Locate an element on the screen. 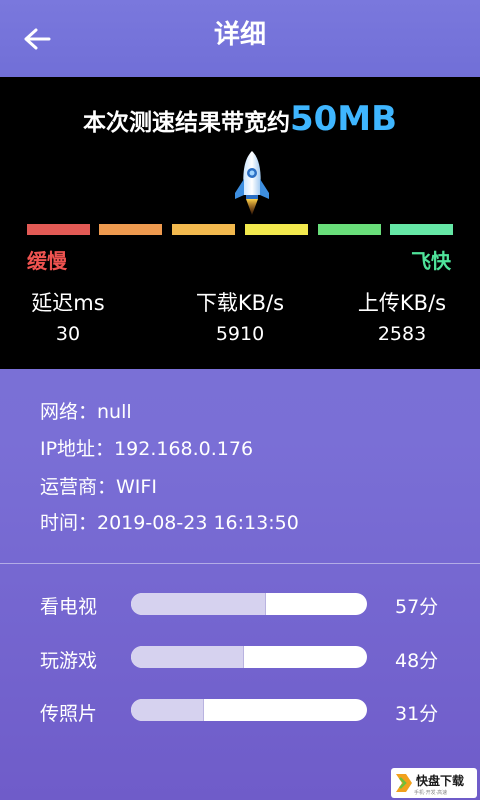 The height and width of the screenshot is (800, 480). watermark-logo: 快盘下载 手机·开发·高速 is located at coordinates (434, 783).